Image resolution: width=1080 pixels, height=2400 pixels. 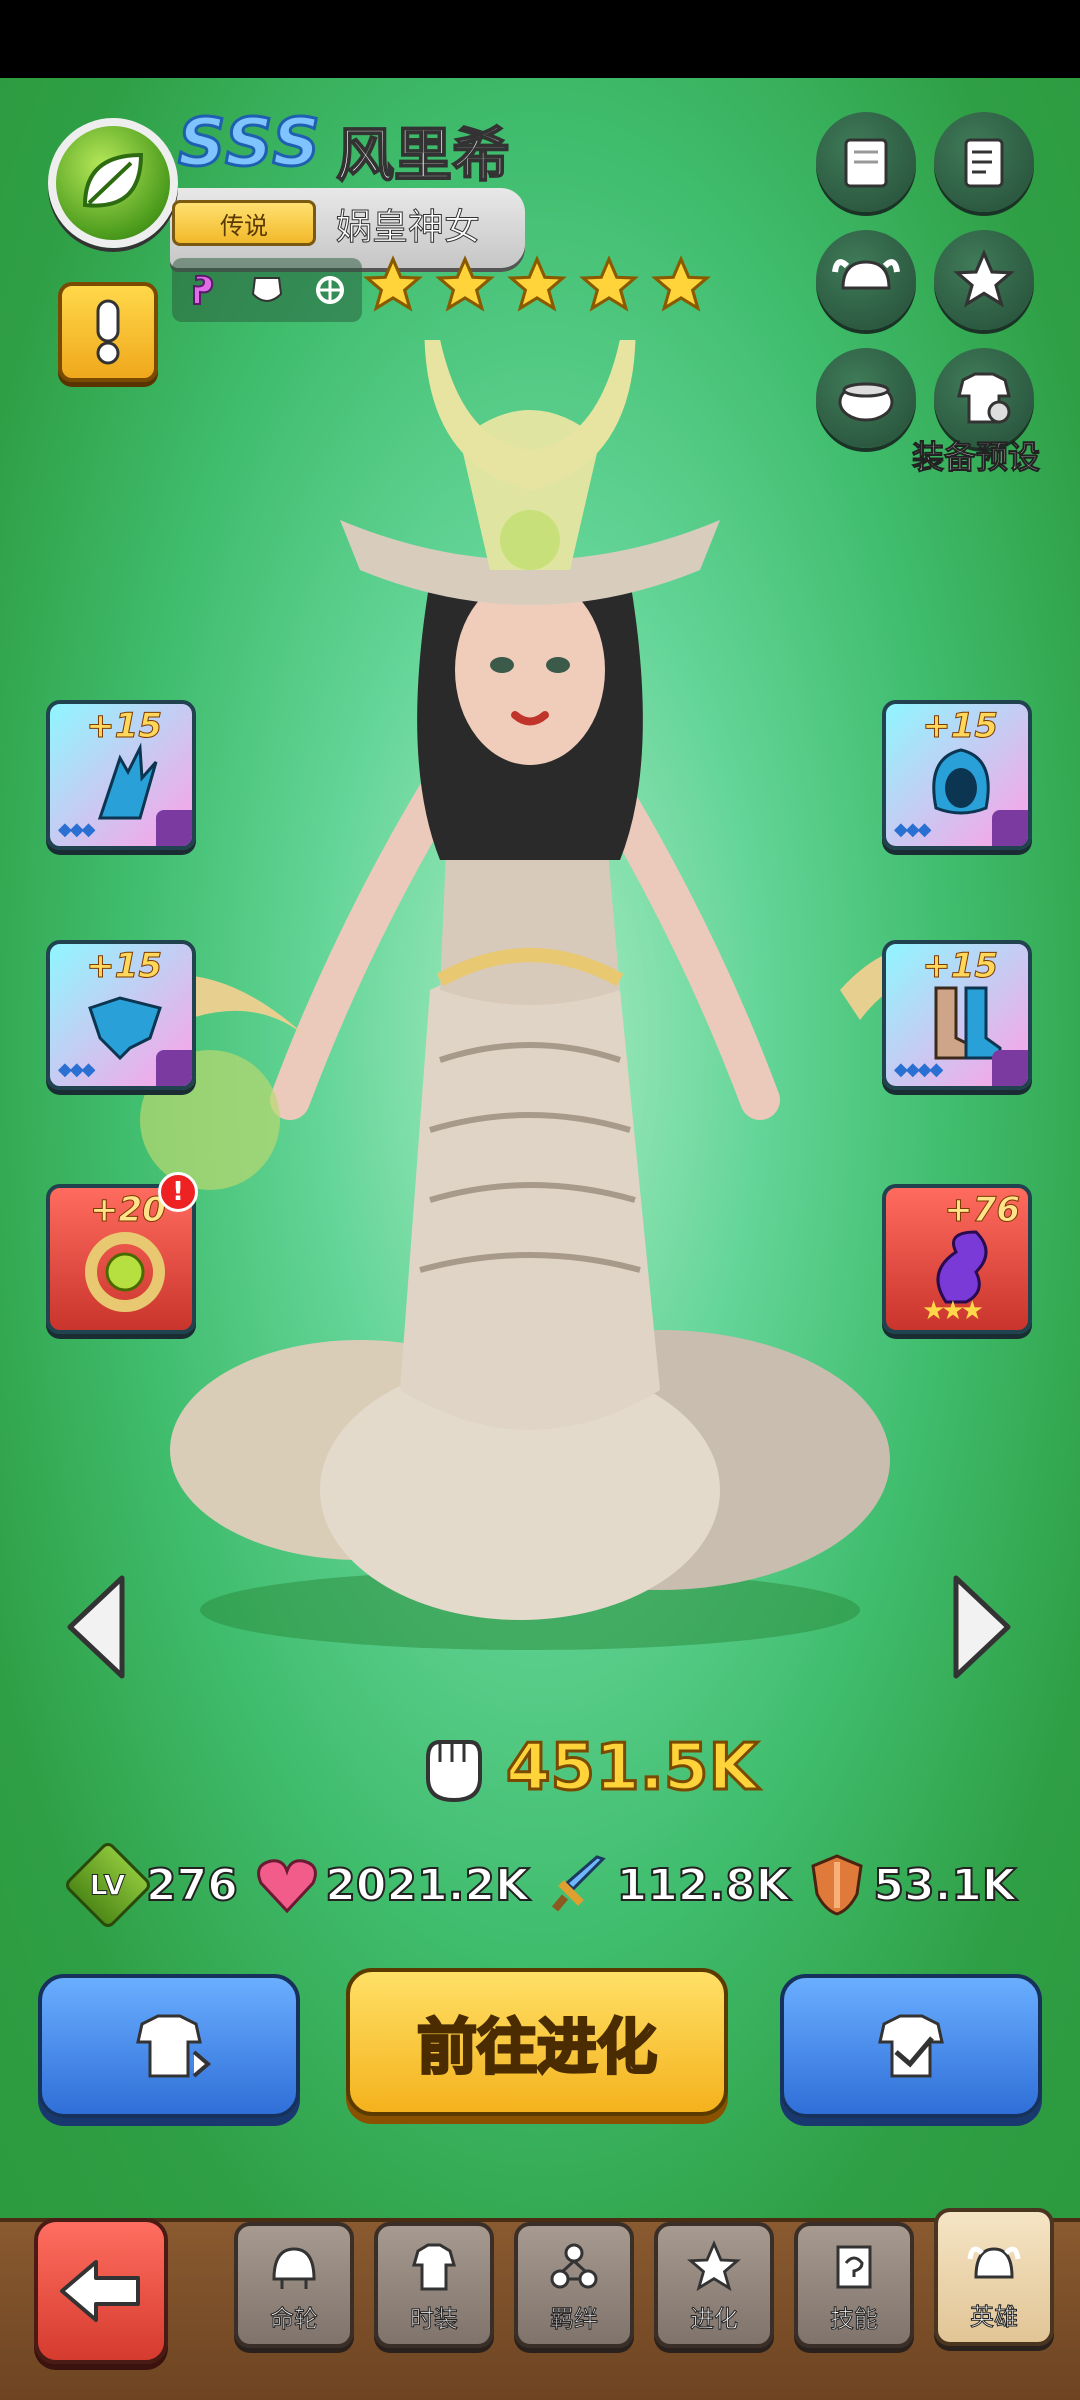 I want to click on viking-helmet-icon, so click(x=994, y=2262).